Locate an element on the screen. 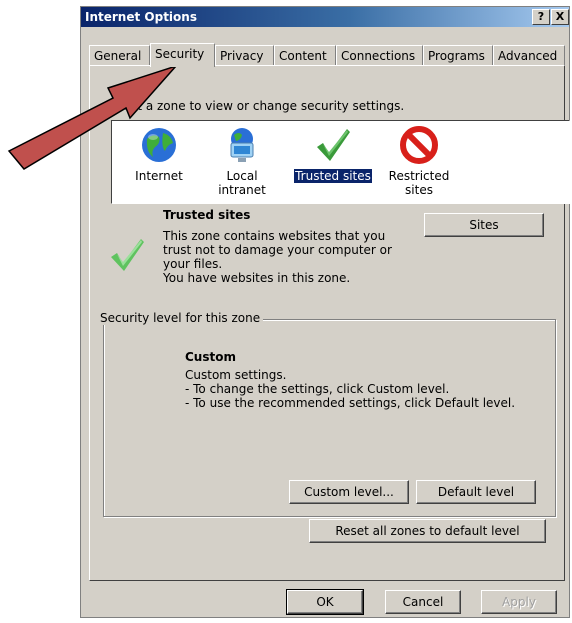 The image size is (572, 623). trusted-sites-checkmark-icon is located at coordinates (127, 255).